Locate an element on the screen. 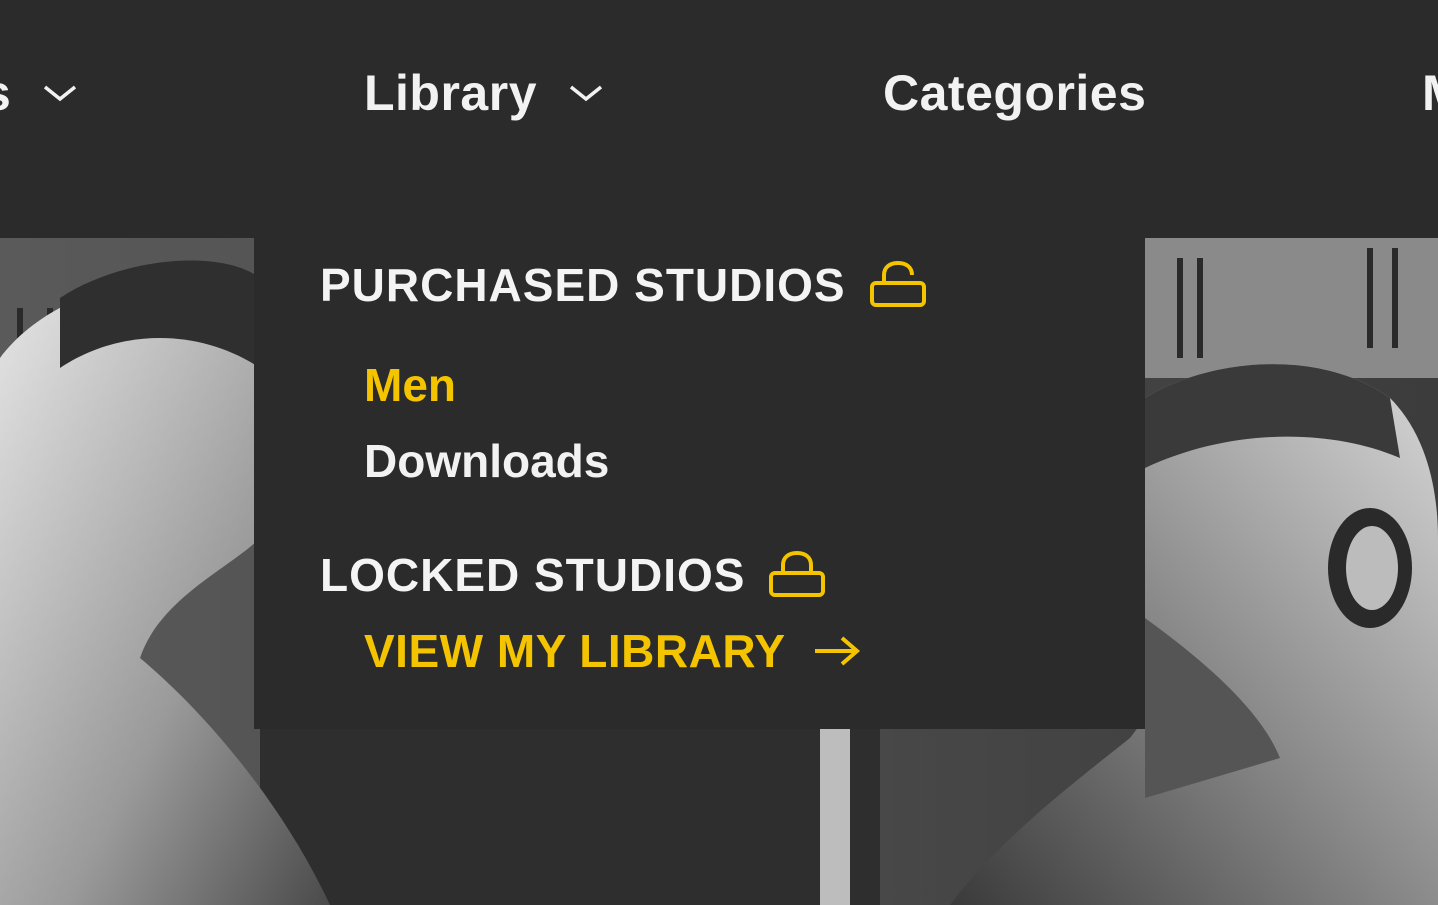  purchased-studios-label: PURCHASED STUDIOS is located at coordinates (583, 285).